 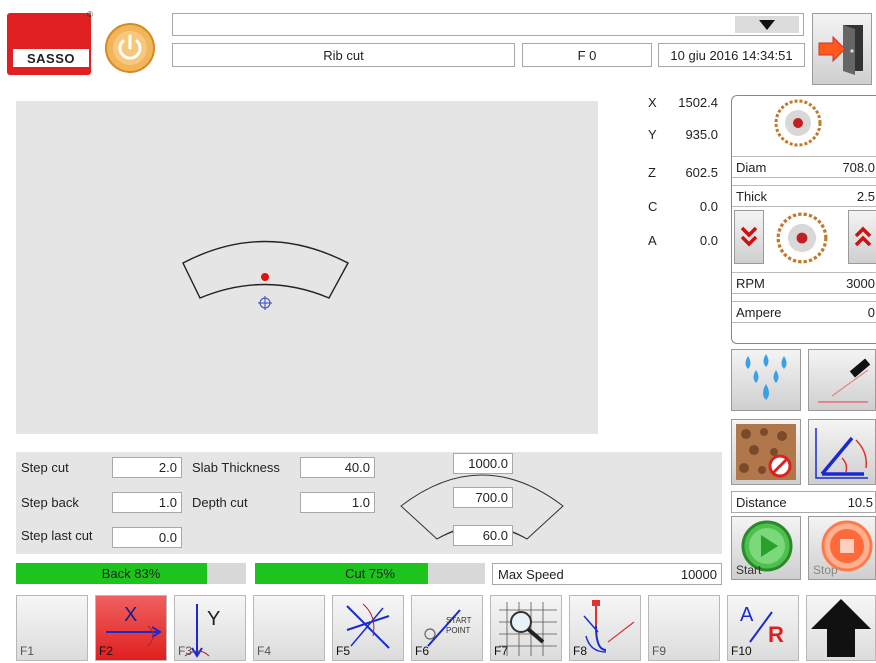 I want to click on f7-button: F7, so click(x=526, y=628).